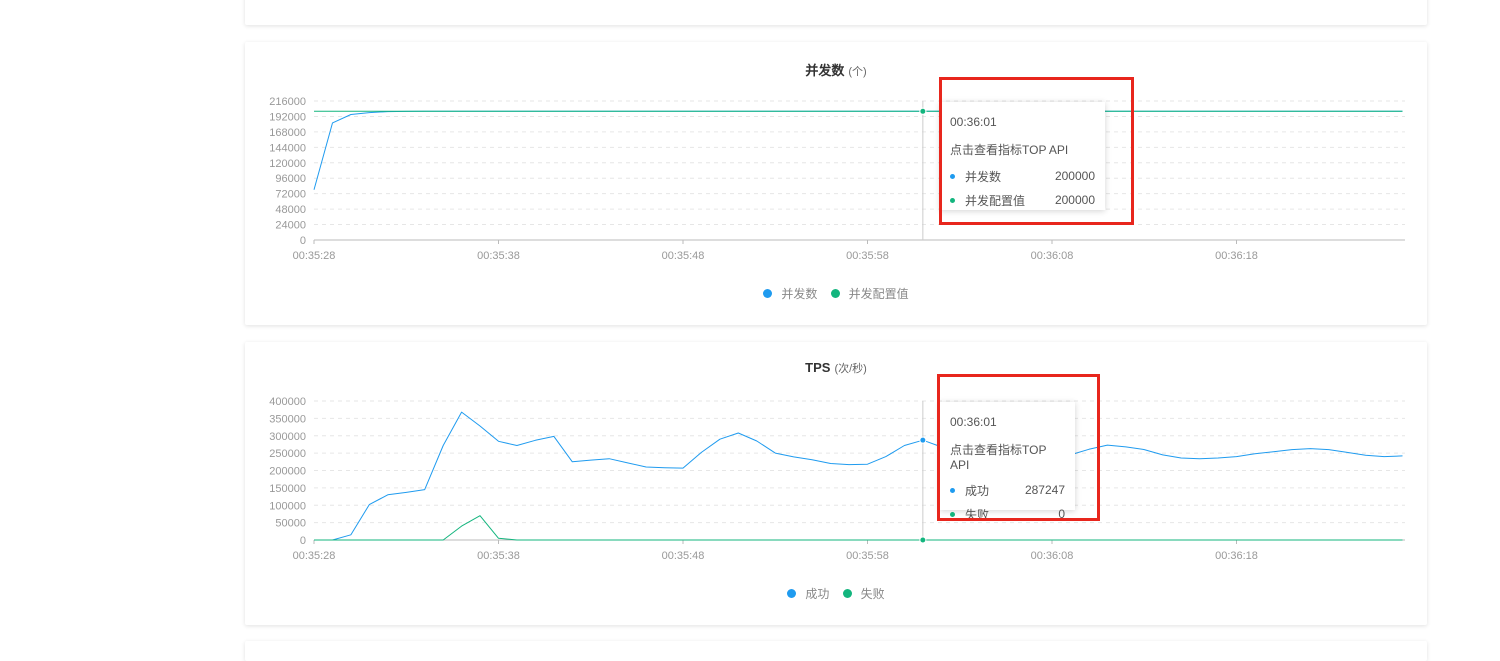  What do you see at coordinates (817, 594) in the screenshot?
I see `legend-label: 成功` at bounding box center [817, 594].